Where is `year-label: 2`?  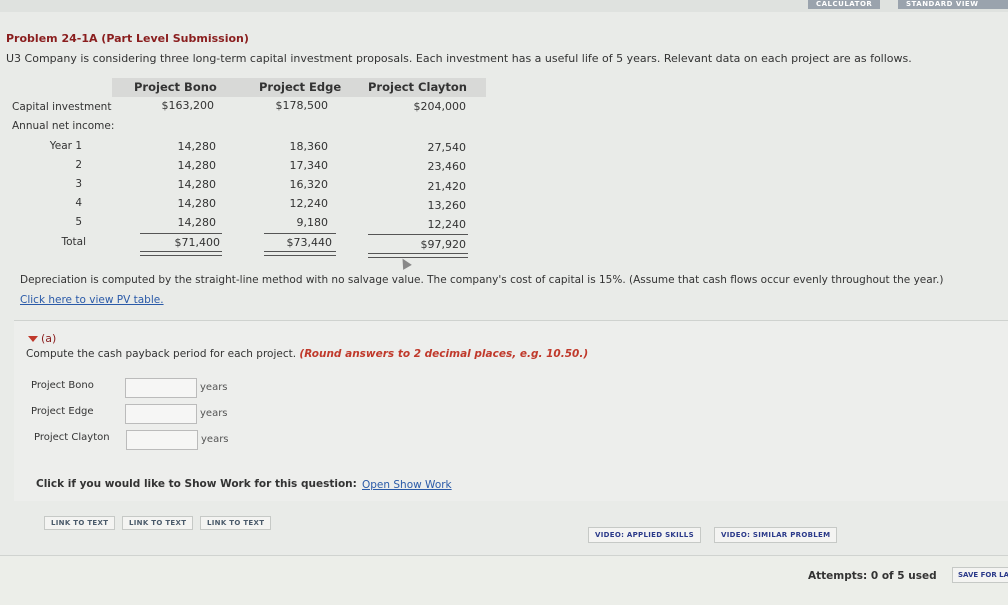 year-label: 2 is located at coordinates (78, 165).